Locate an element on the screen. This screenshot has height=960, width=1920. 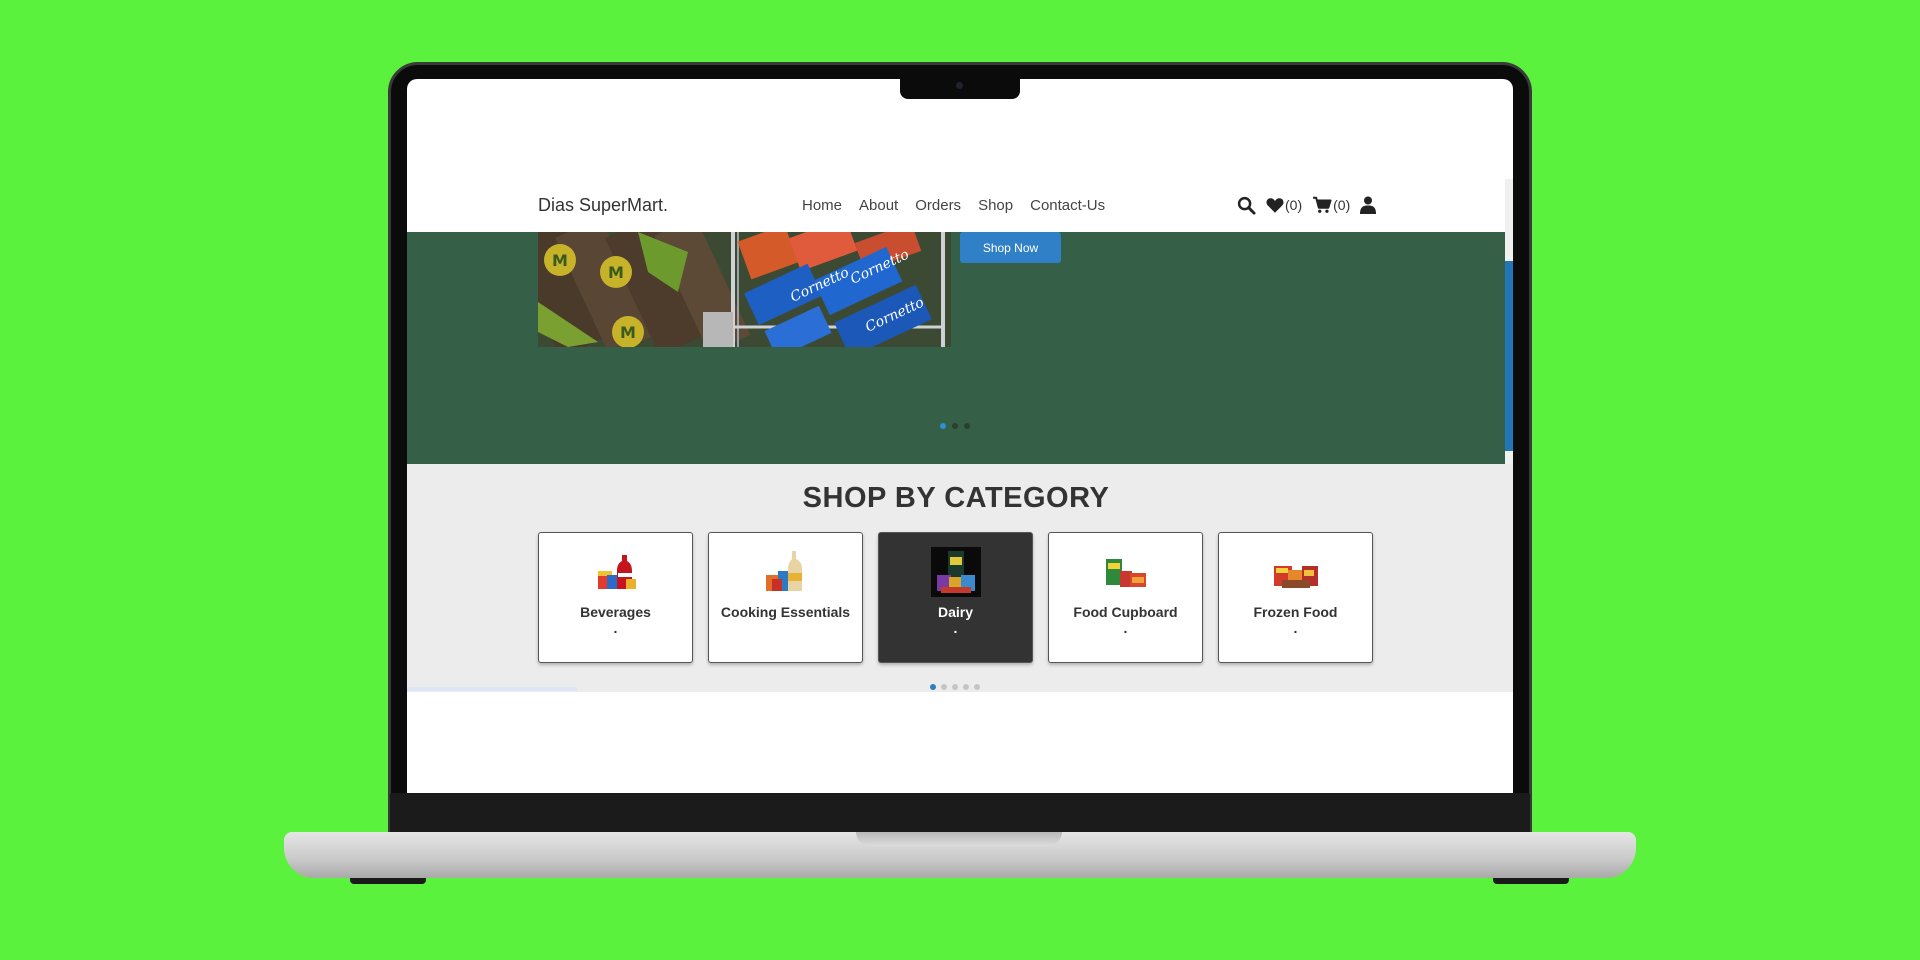
category-card-cooking-essentials: Cooking Essentials is located at coordinates (785, 597).